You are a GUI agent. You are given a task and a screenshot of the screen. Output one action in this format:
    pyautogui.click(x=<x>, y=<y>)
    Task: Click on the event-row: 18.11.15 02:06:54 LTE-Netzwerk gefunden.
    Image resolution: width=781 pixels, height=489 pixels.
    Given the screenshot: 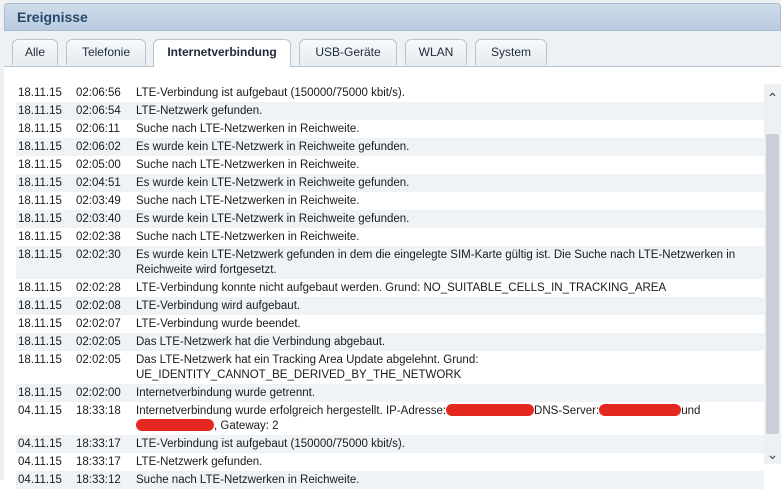 What is the action you would take?
    pyautogui.click(x=390, y=111)
    